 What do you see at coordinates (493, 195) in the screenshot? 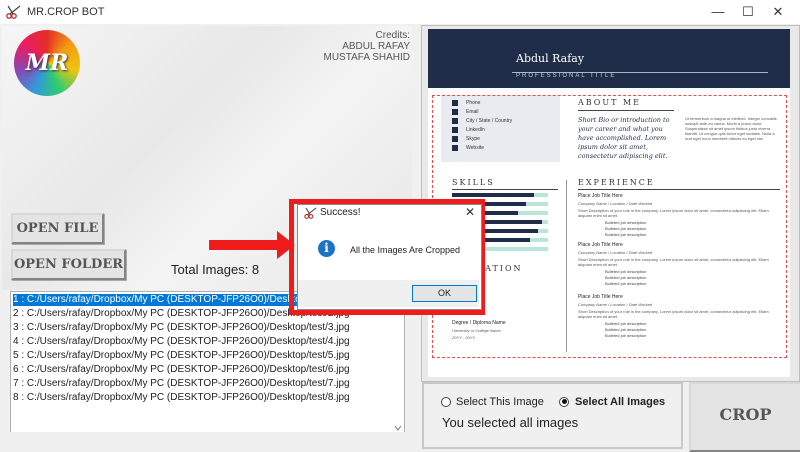
I see `skill-bar` at bounding box center [493, 195].